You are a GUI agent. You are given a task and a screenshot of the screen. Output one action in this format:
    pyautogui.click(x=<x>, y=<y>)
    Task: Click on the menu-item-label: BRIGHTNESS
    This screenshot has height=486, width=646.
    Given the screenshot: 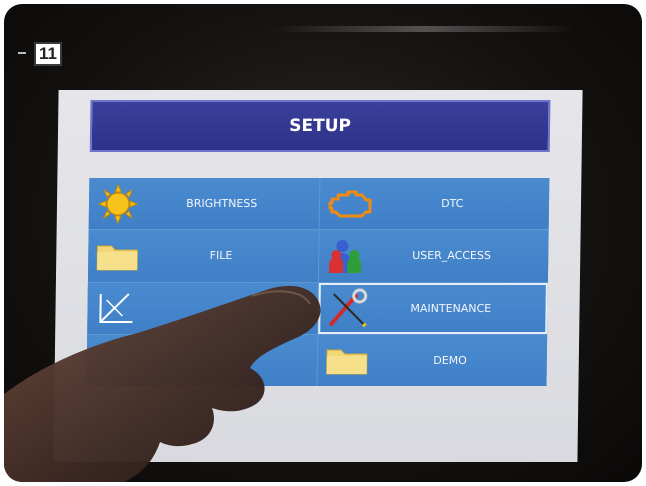 What is the action you would take?
    pyautogui.click(x=222, y=204)
    